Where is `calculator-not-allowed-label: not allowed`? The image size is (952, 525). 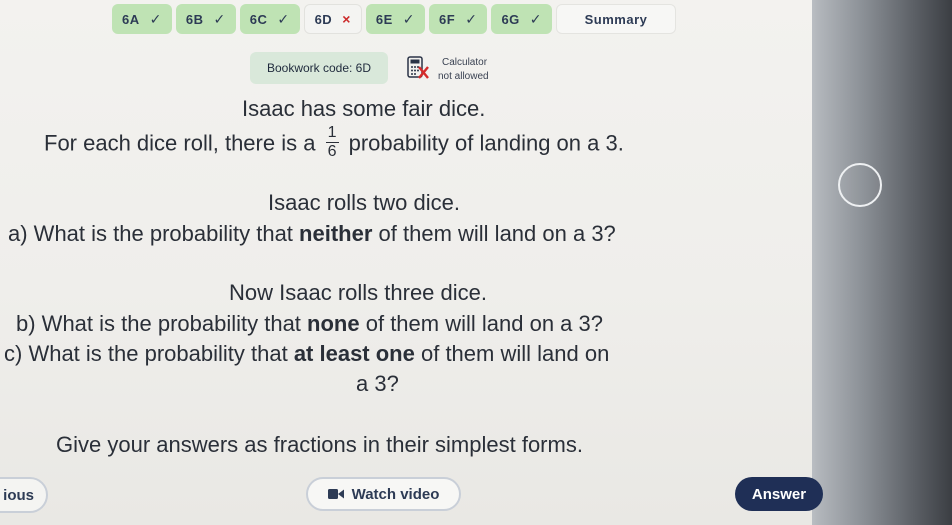
calculator-not-allowed-label: not allowed is located at coordinates (463, 76).